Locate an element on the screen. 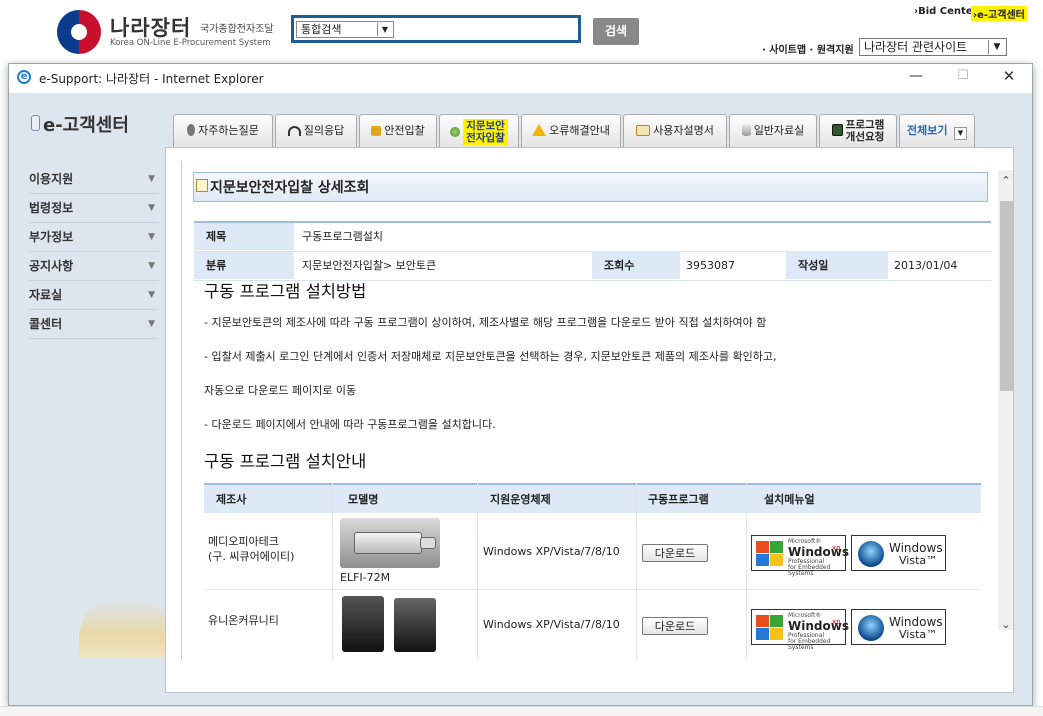 The width and height of the screenshot is (1043, 716). paragraph: 자동으로 다운로드 페이지로 이동 is located at coordinates (280, 390).